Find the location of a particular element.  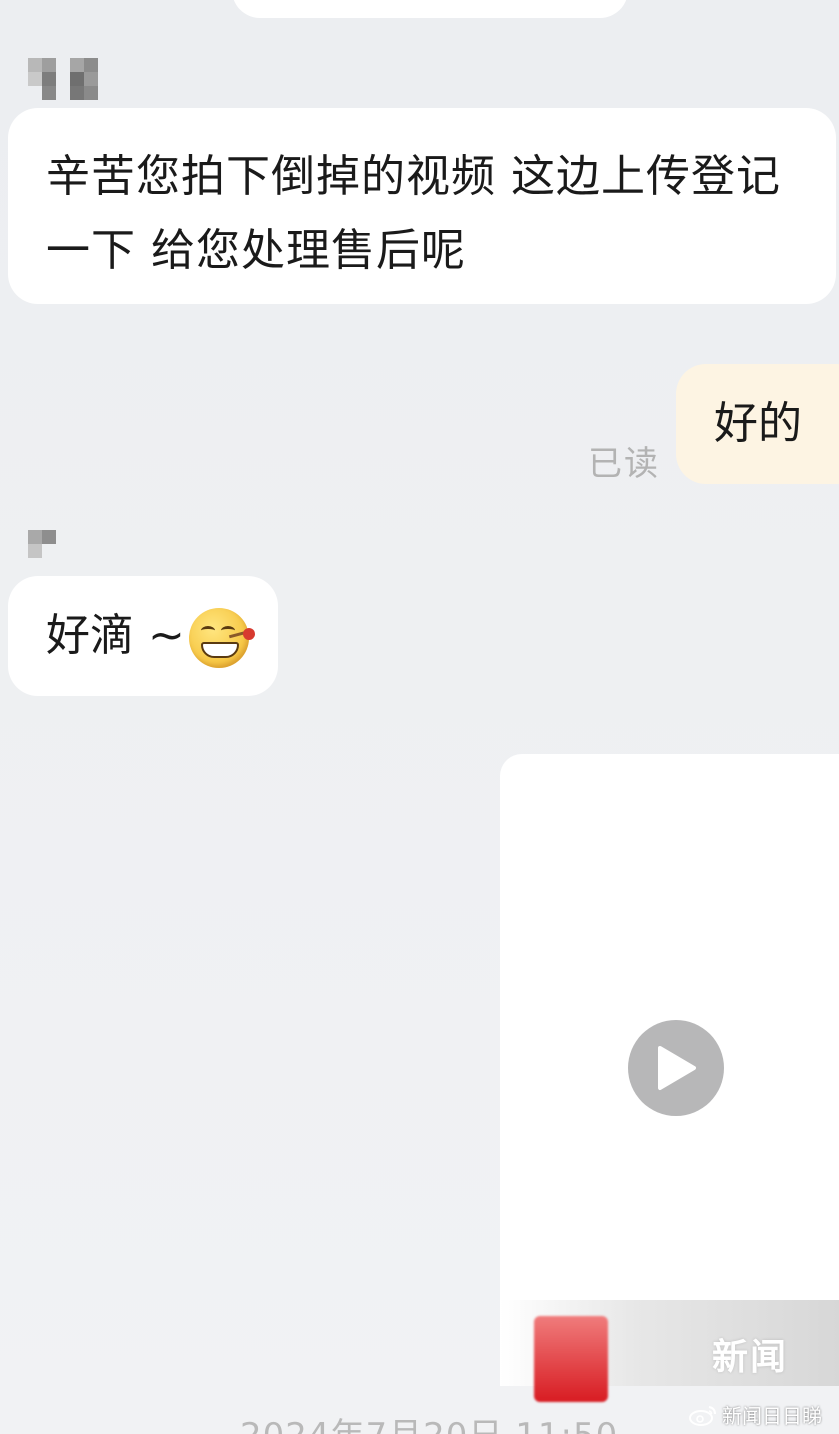

my-message-text: 好的 is located at coordinates (758, 423).